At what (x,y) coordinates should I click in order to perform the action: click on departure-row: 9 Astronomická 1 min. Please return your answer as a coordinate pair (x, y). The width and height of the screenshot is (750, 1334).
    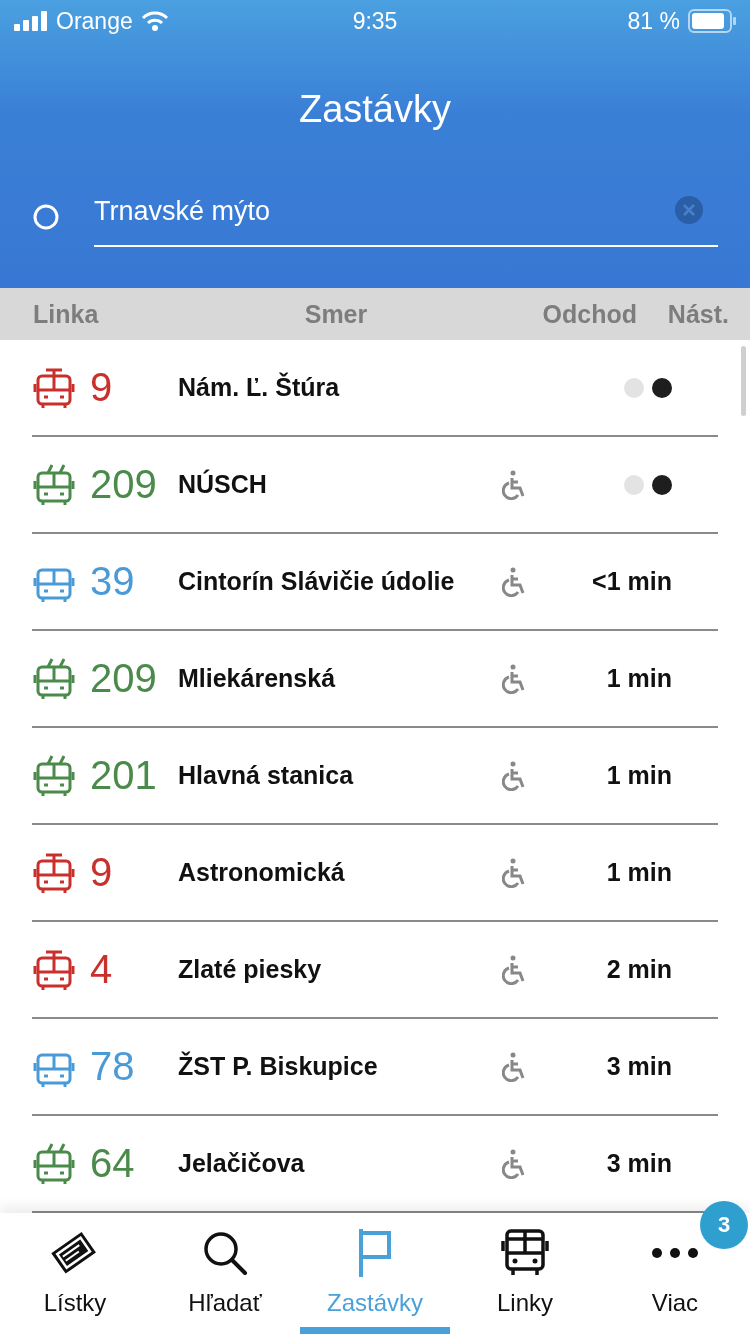
    Looking at the image, I should click on (375, 873).